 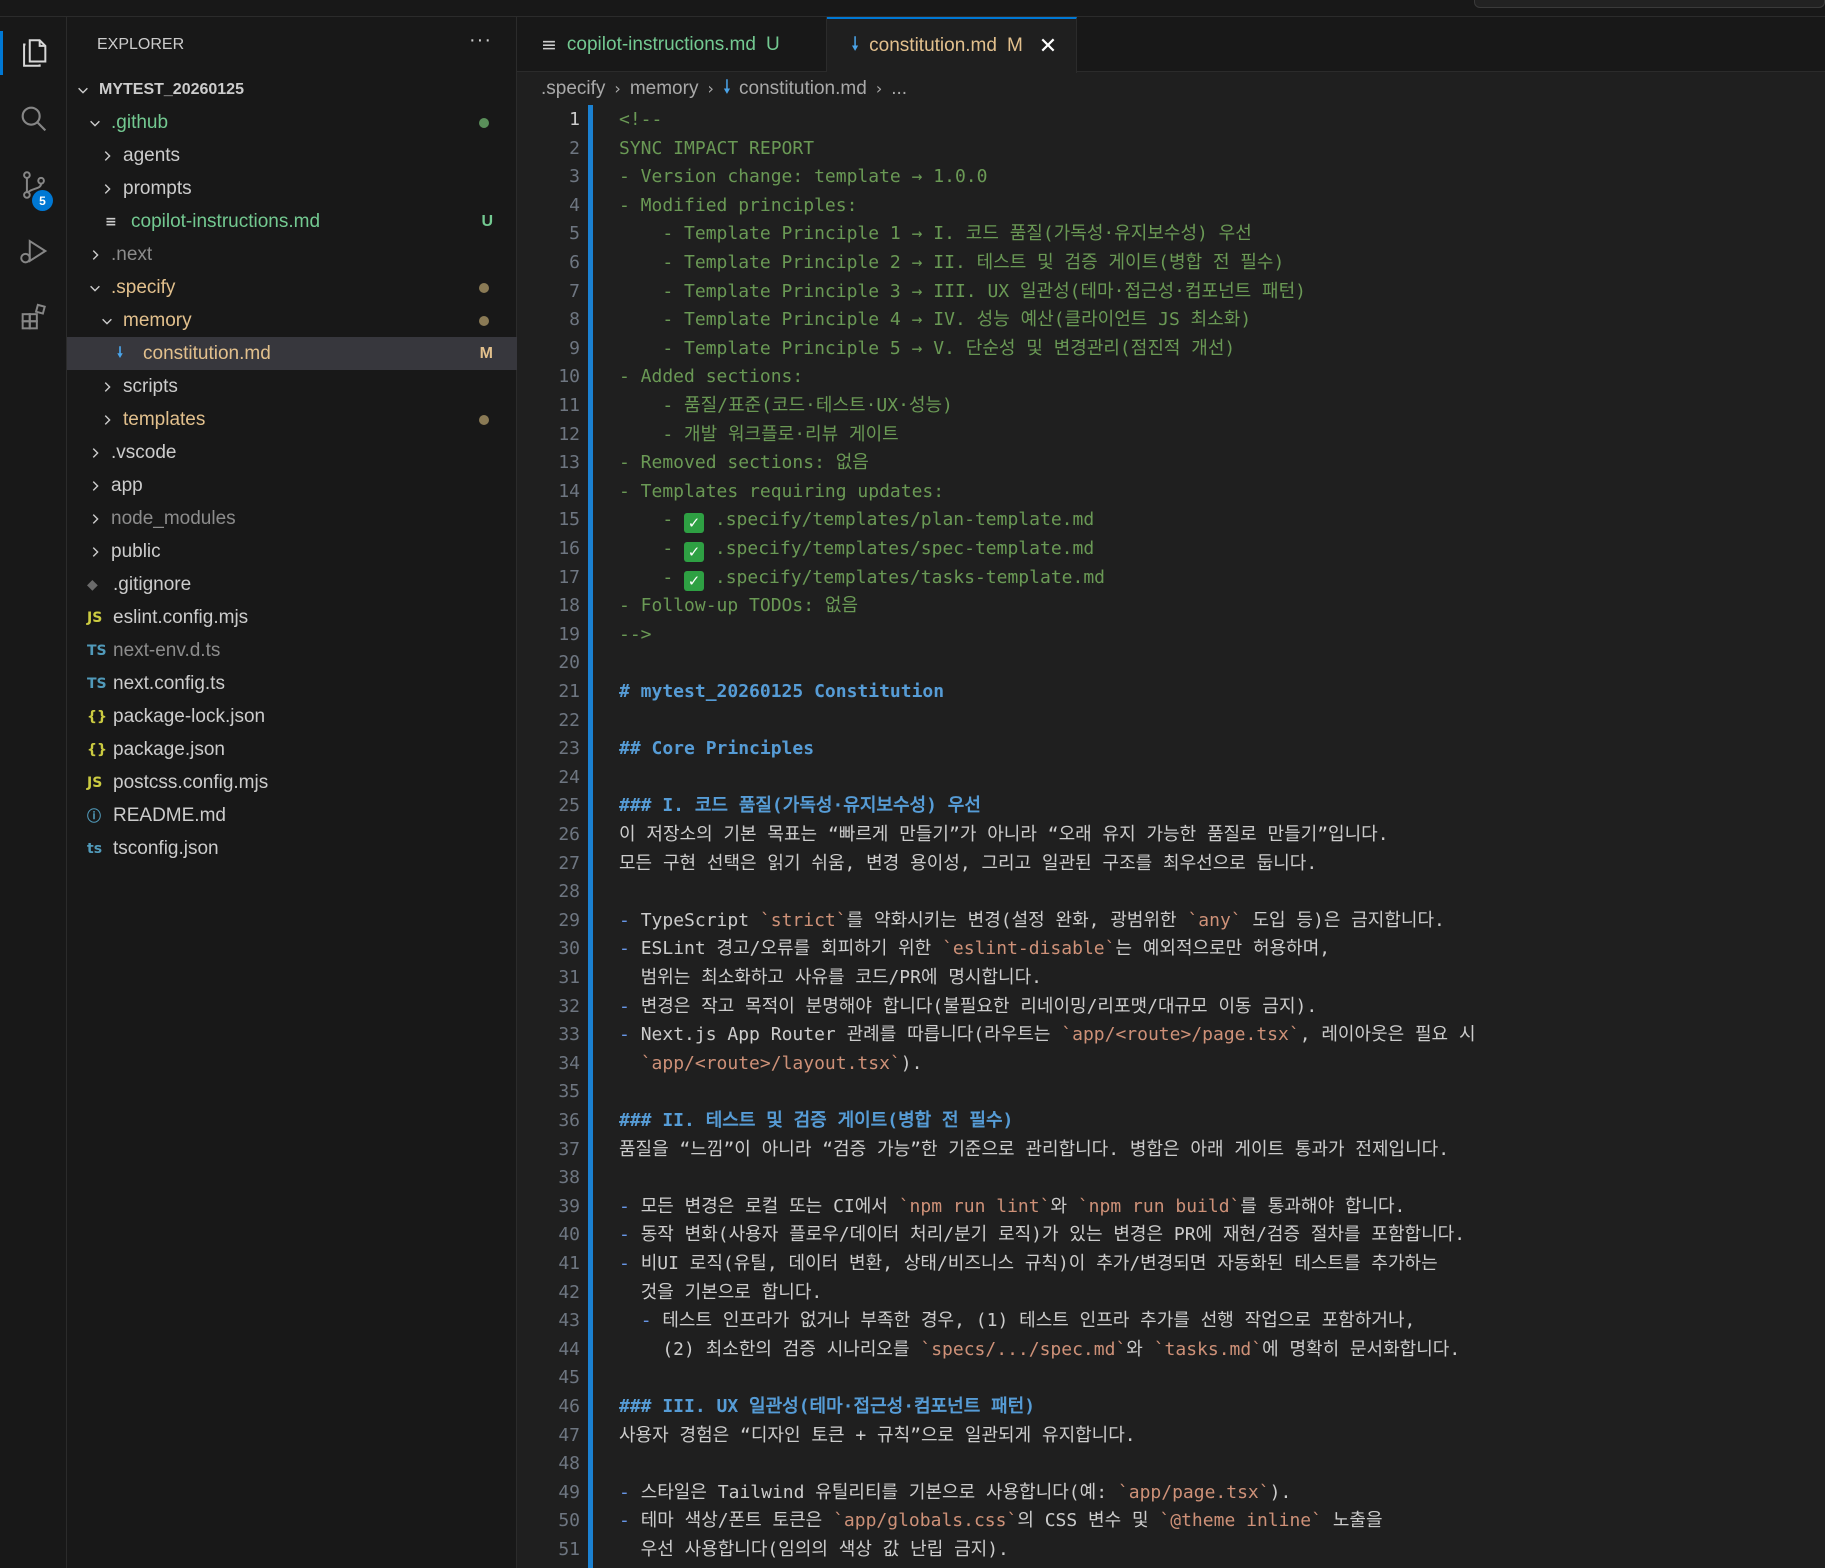 What do you see at coordinates (292, 386) in the screenshot?
I see `tree-folder: scripts` at bounding box center [292, 386].